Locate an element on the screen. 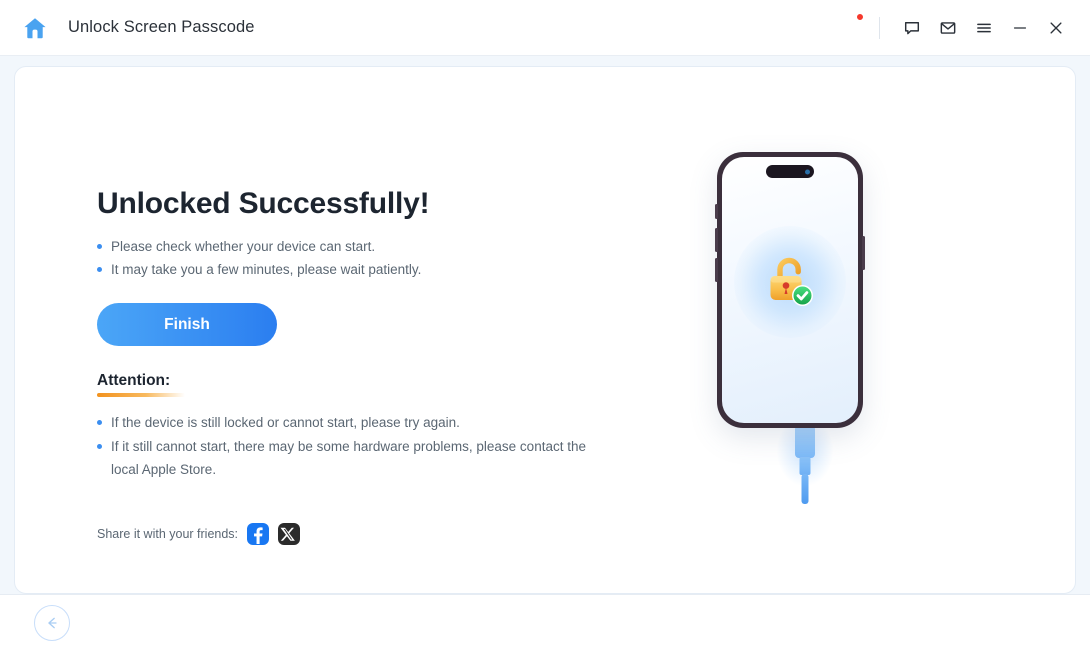 This screenshot has height=650, width=1090. titlebar: Unlock Screen Passcode is located at coordinates (545, 28).